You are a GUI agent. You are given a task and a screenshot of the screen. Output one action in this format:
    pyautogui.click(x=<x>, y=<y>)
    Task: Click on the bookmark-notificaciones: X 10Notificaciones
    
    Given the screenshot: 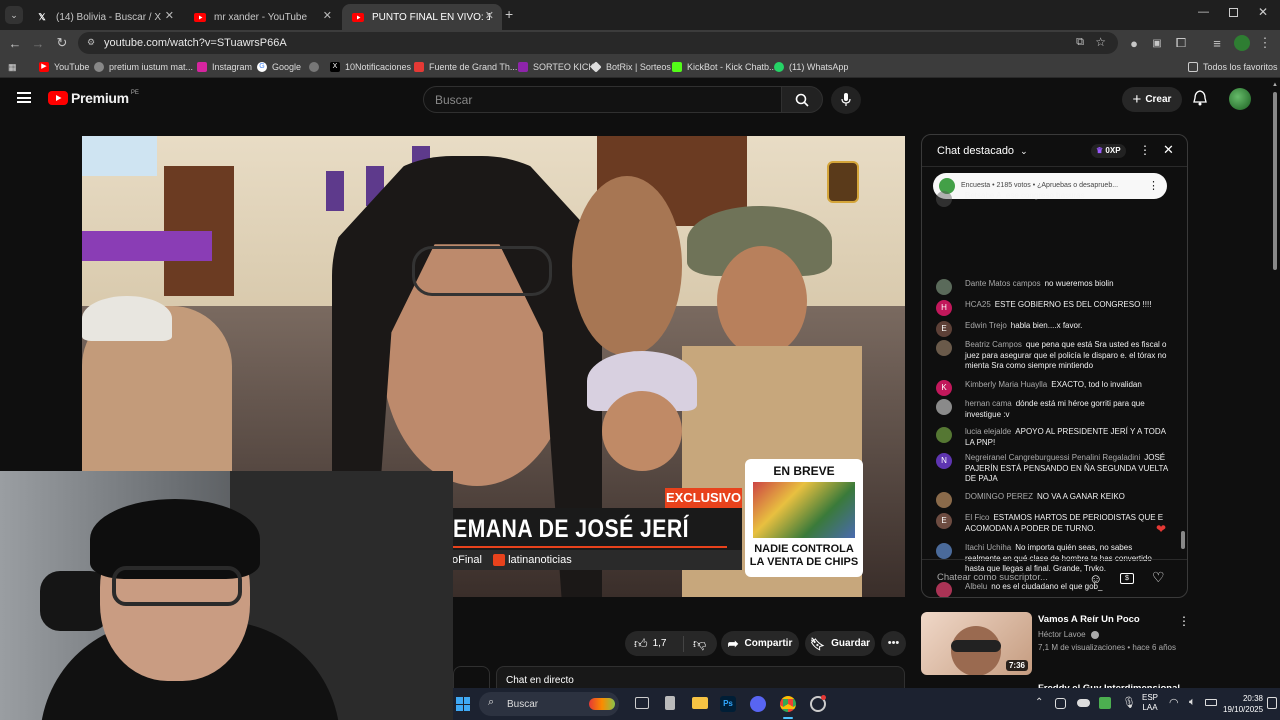 What is the action you would take?
    pyautogui.click(x=370, y=67)
    